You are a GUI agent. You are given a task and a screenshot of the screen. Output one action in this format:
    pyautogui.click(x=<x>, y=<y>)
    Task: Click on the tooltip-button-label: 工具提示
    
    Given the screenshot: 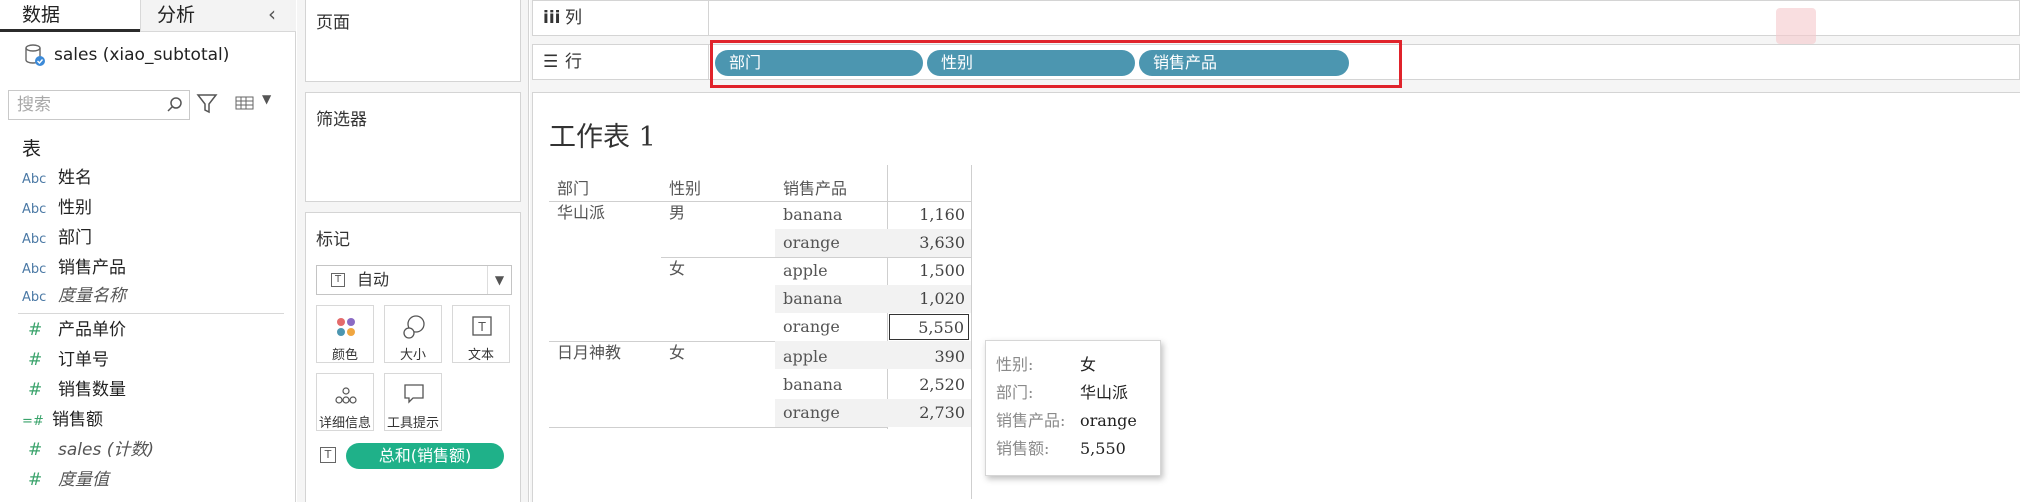 What is the action you would take?
    pyautogui.click(x=412, y=423)
    